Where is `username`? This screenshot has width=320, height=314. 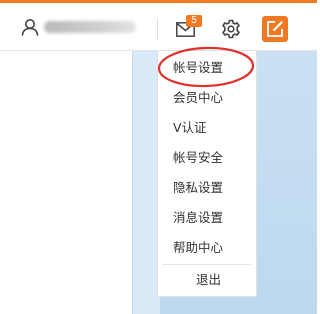 username is located at coordinates (90, 27).